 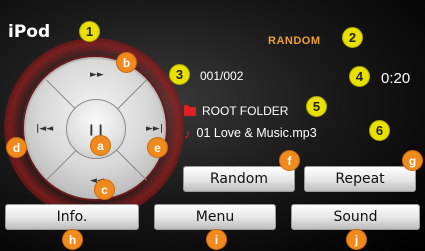 I want to click on callout-3: 3, so click(x=179, y=74).